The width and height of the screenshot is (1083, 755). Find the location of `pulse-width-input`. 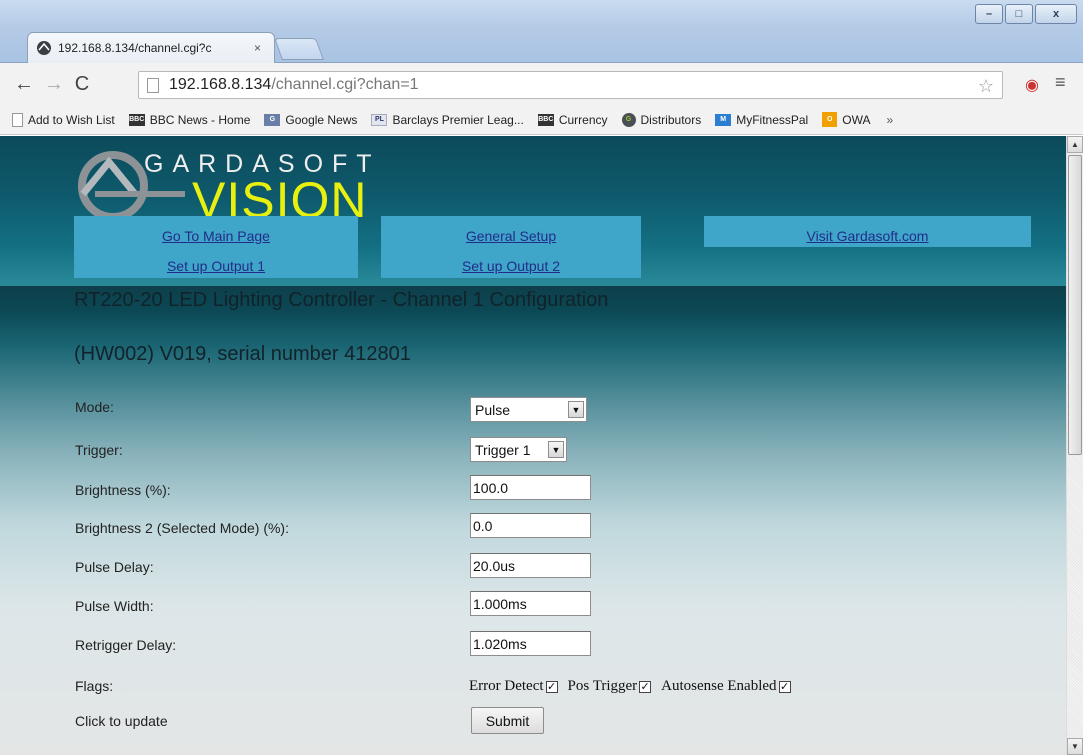

pulse-width-input is located at coordinates (530, 603).